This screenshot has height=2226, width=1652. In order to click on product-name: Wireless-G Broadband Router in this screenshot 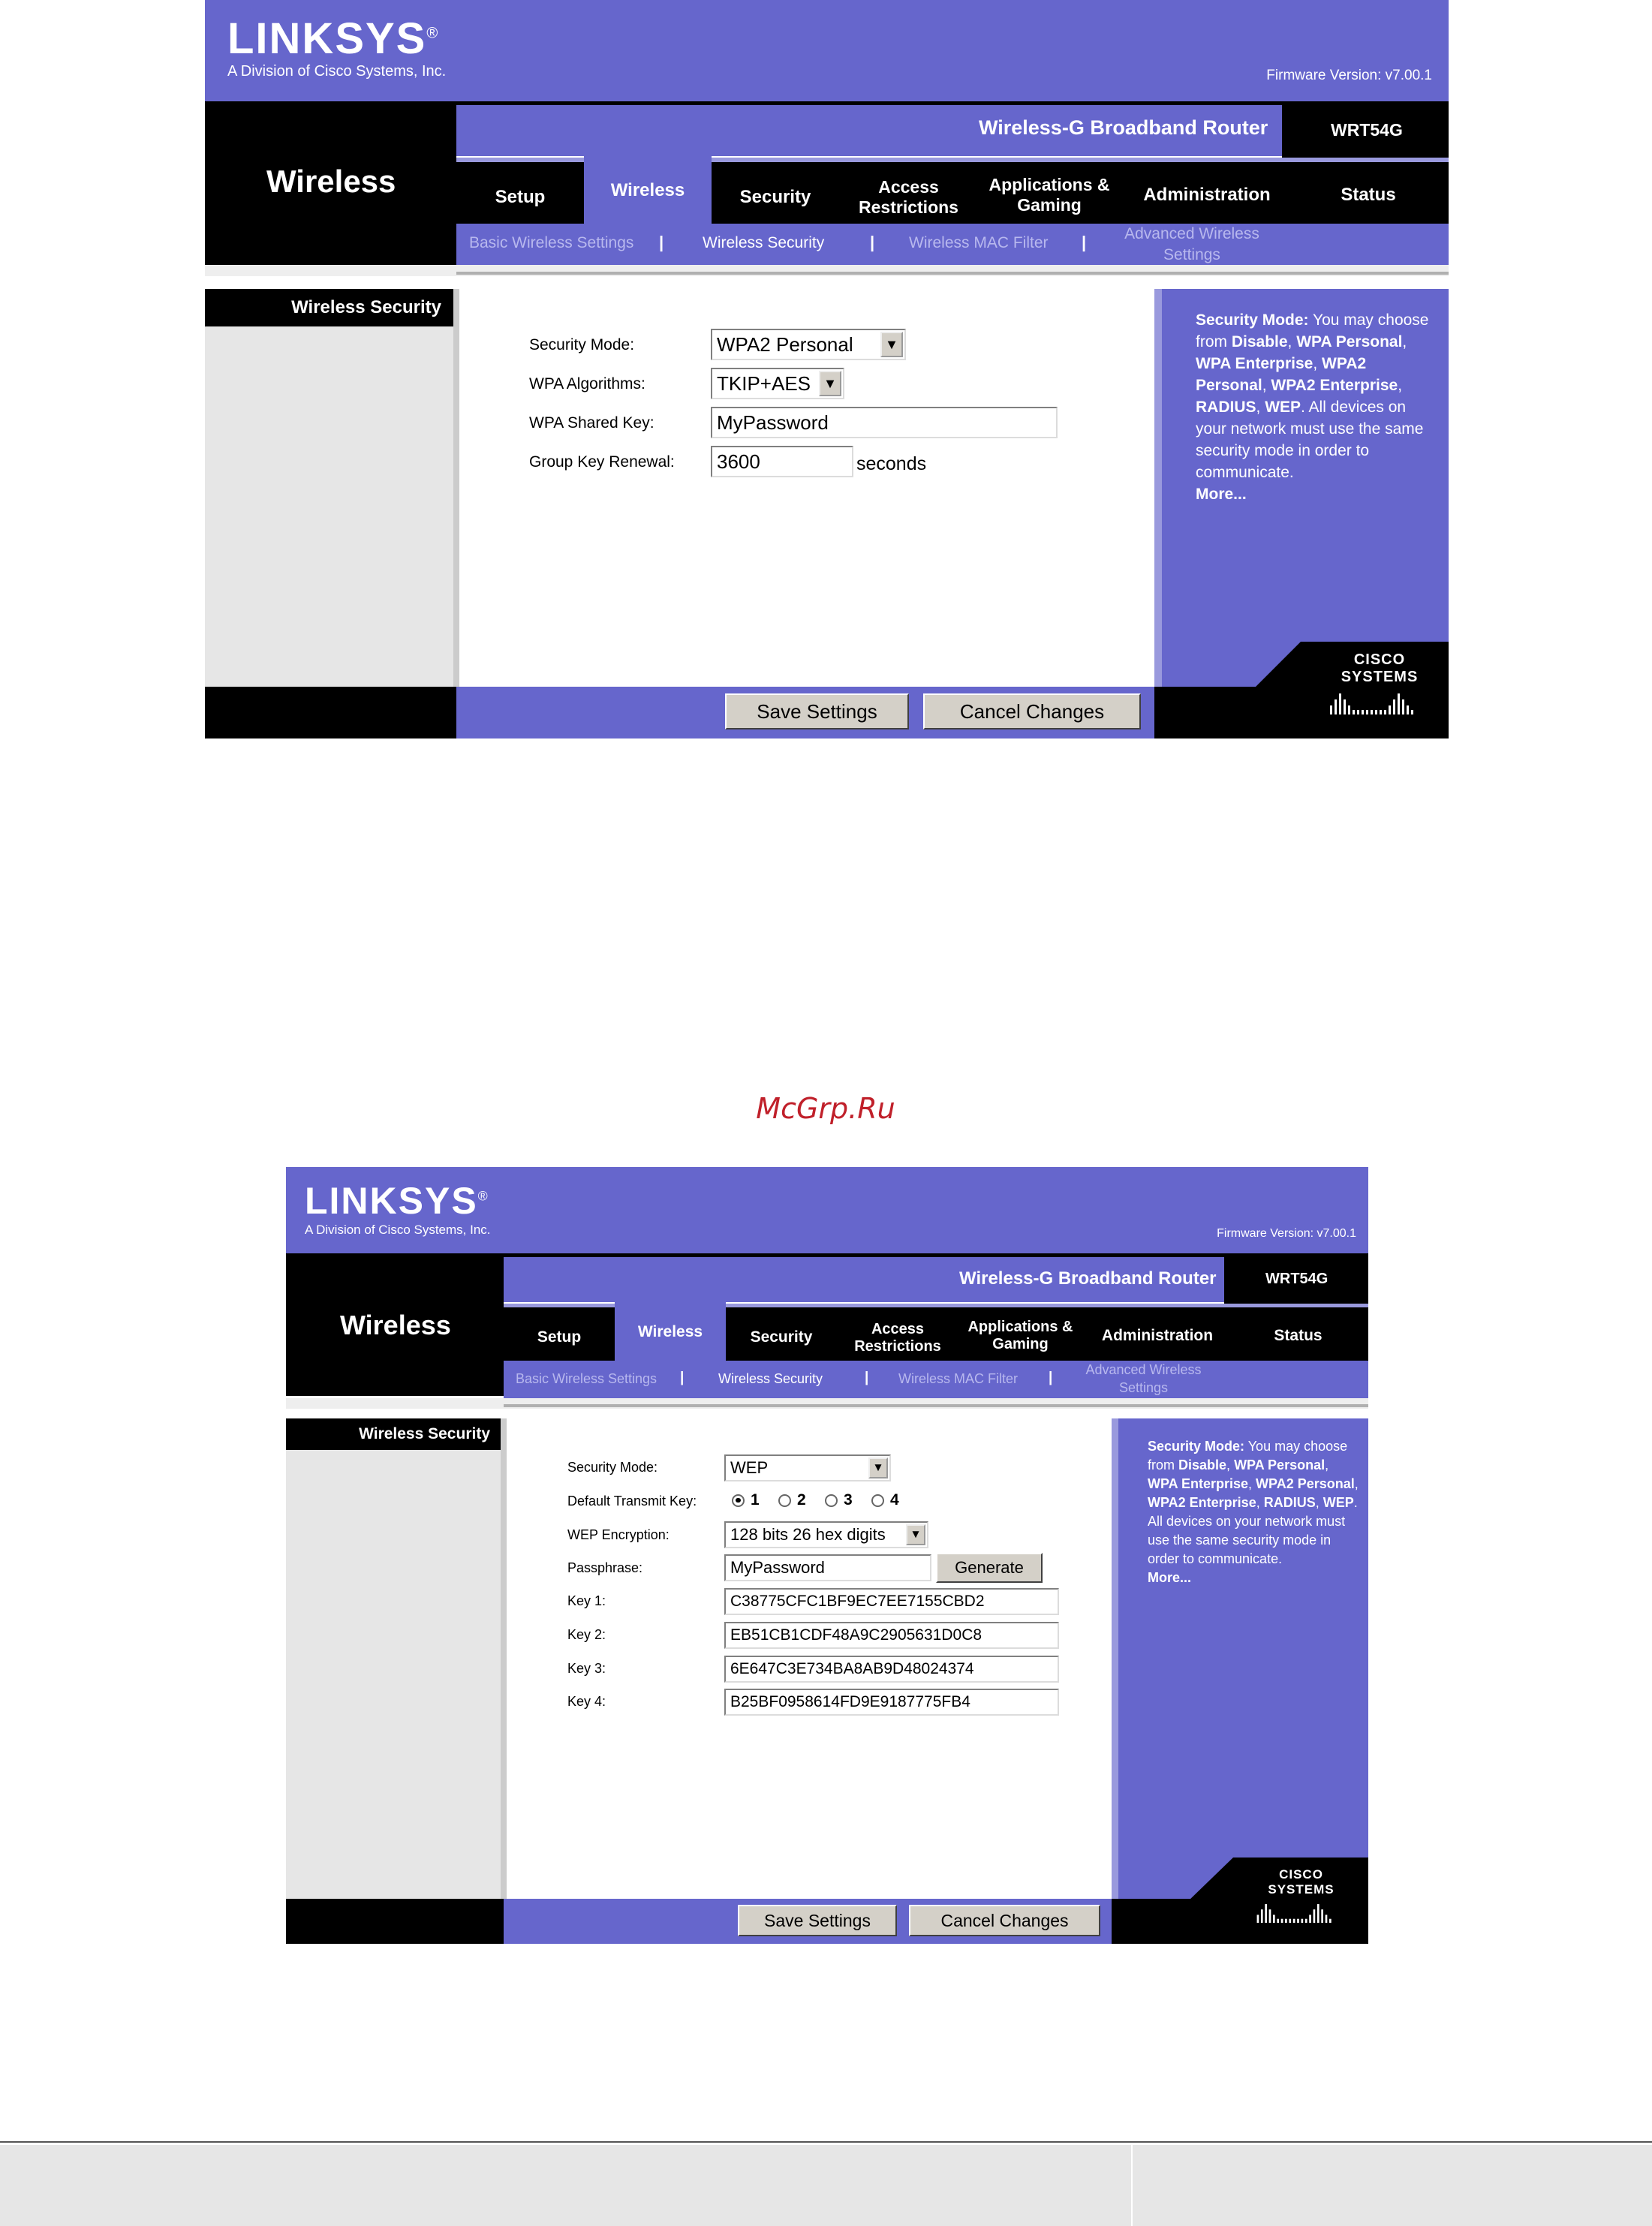, I will do `click(1123, 128)`.